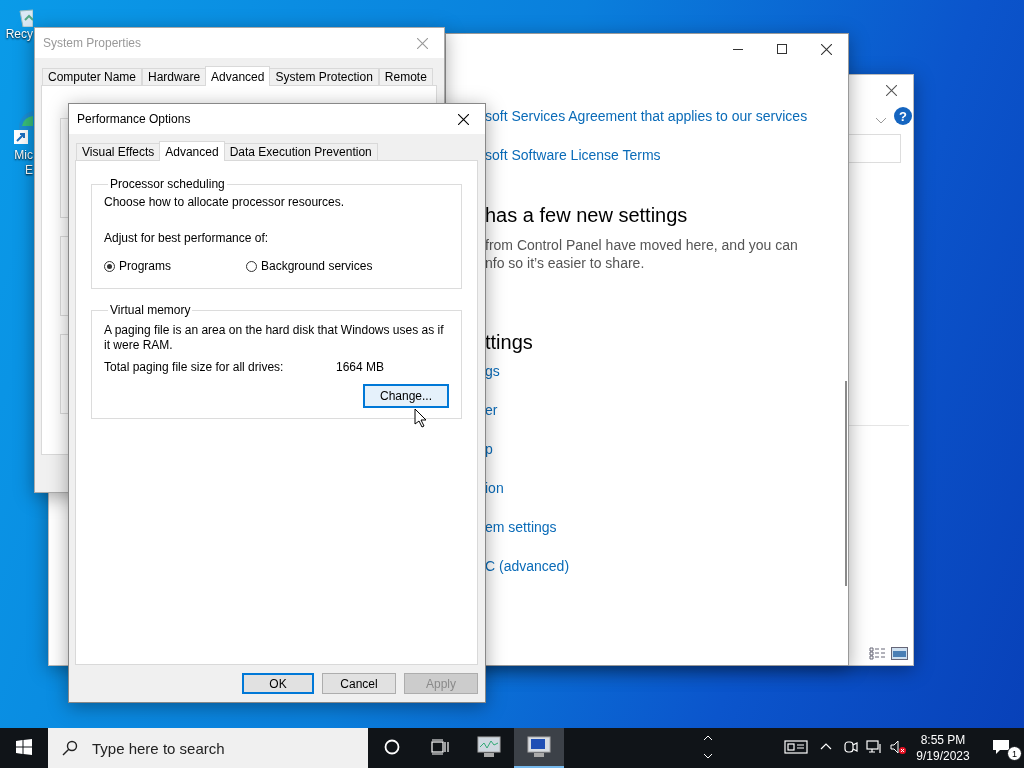 Image resolution: width=1024 pixels, height=768 pixels. What do you see at coordinates (24, 747) in the screenshot?
I see `windows-logo-icon` at bounding box center [24, 747].